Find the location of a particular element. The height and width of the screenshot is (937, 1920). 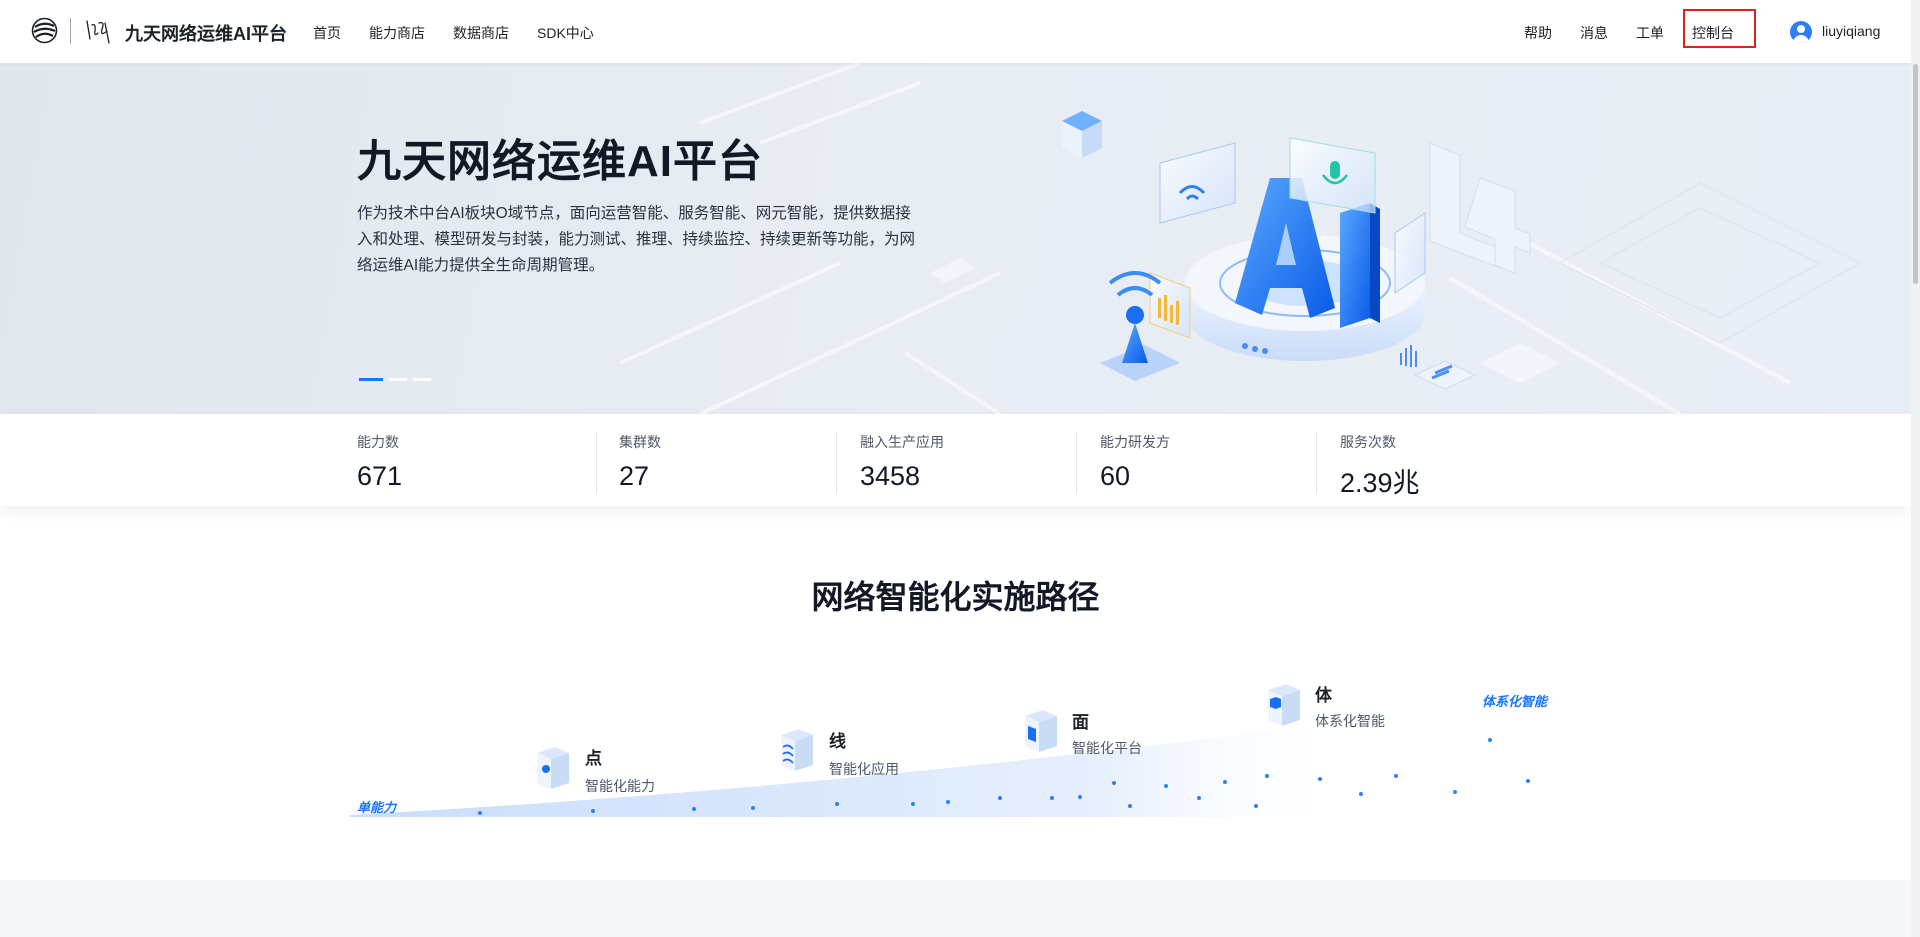

stat-label: 能力数 is located at coordinates (378, 442).